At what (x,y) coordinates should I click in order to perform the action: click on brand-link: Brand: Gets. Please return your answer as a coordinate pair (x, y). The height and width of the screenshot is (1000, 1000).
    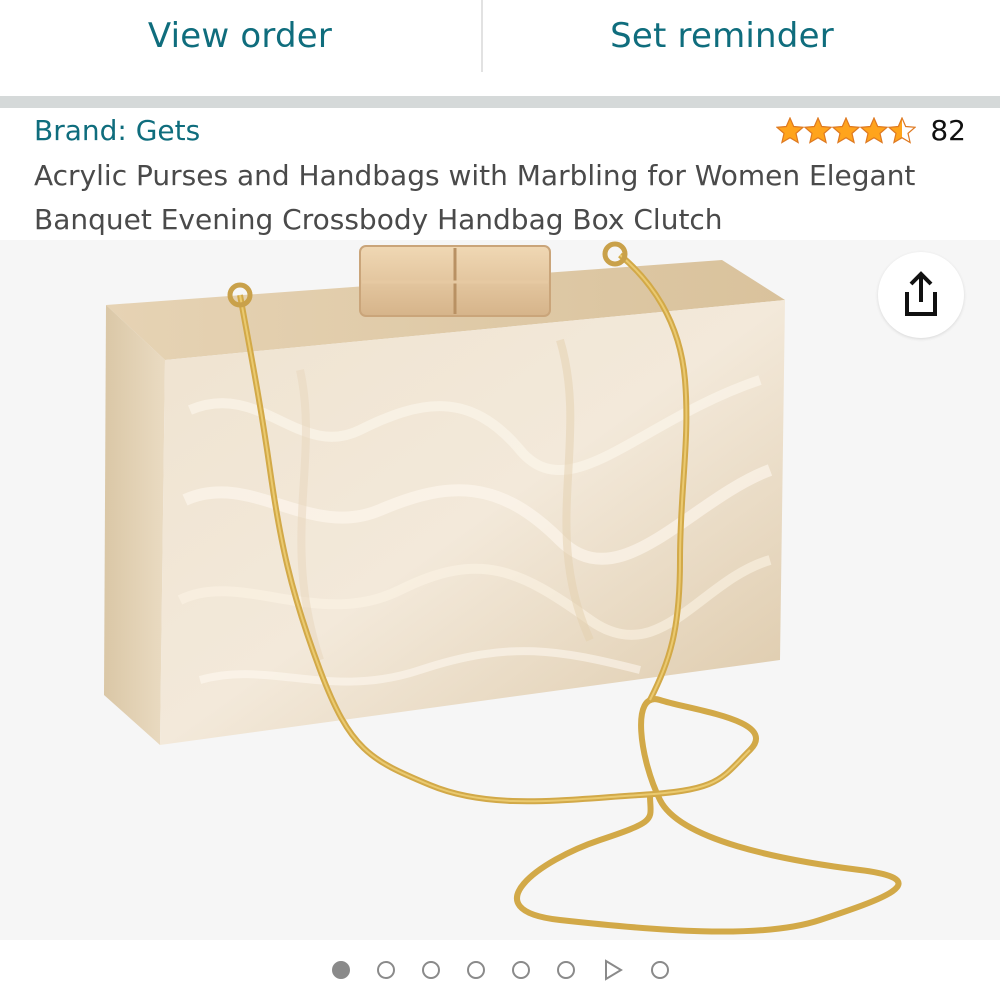
    Looking at the image, I should click on (117, 130).